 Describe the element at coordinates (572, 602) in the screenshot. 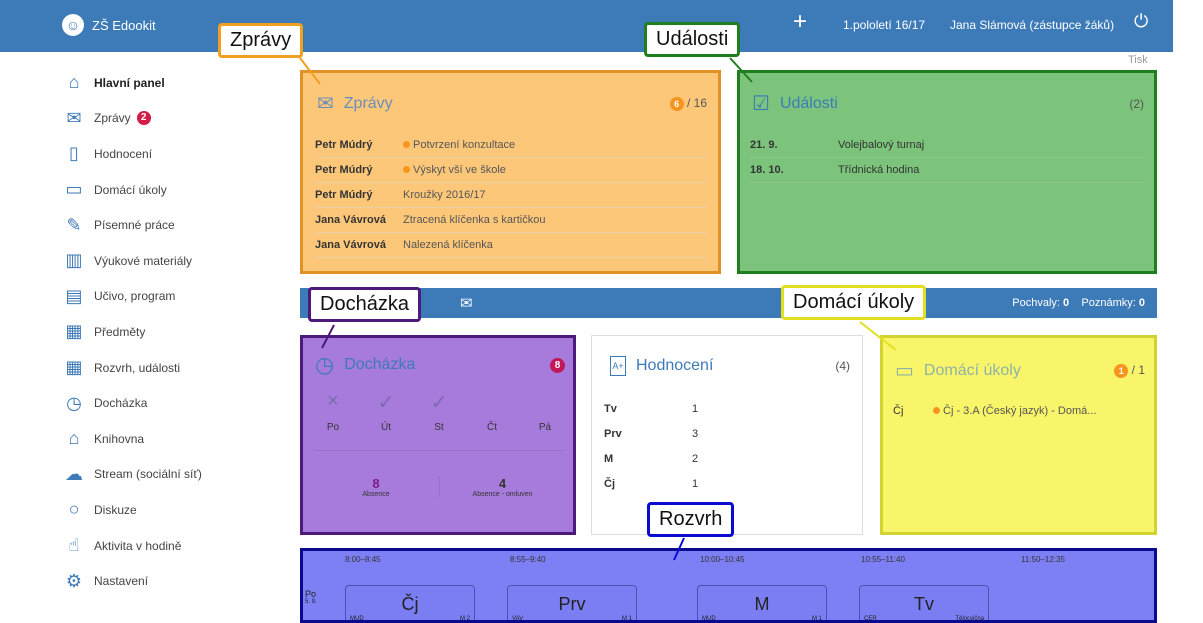

I see `lesson-card: Prv VAV M 1` at that location.